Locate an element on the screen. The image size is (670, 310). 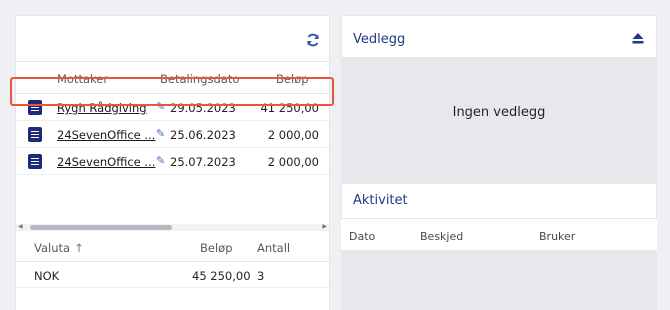
attachments-empty-text: Ingen vedlegg is located at coordinates (499, 112).